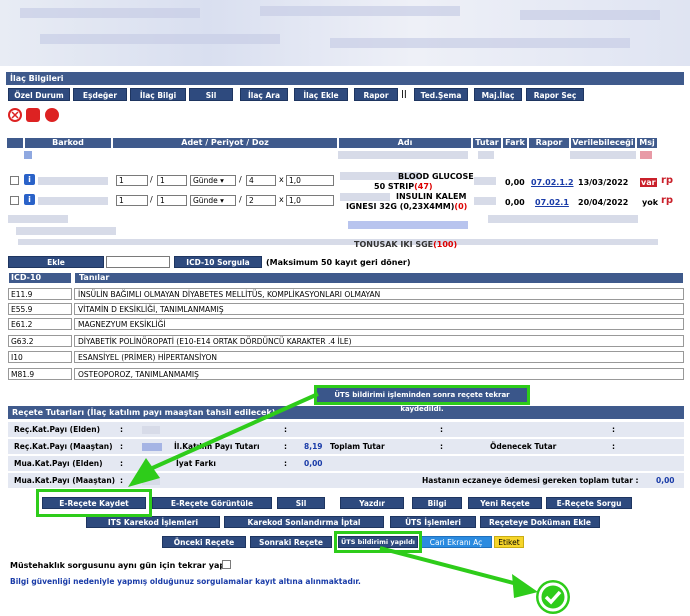  What do you see at coordinates (226, 564) in the screenshot?
I see `muste-checkbox` at bounding box center [226, 564].